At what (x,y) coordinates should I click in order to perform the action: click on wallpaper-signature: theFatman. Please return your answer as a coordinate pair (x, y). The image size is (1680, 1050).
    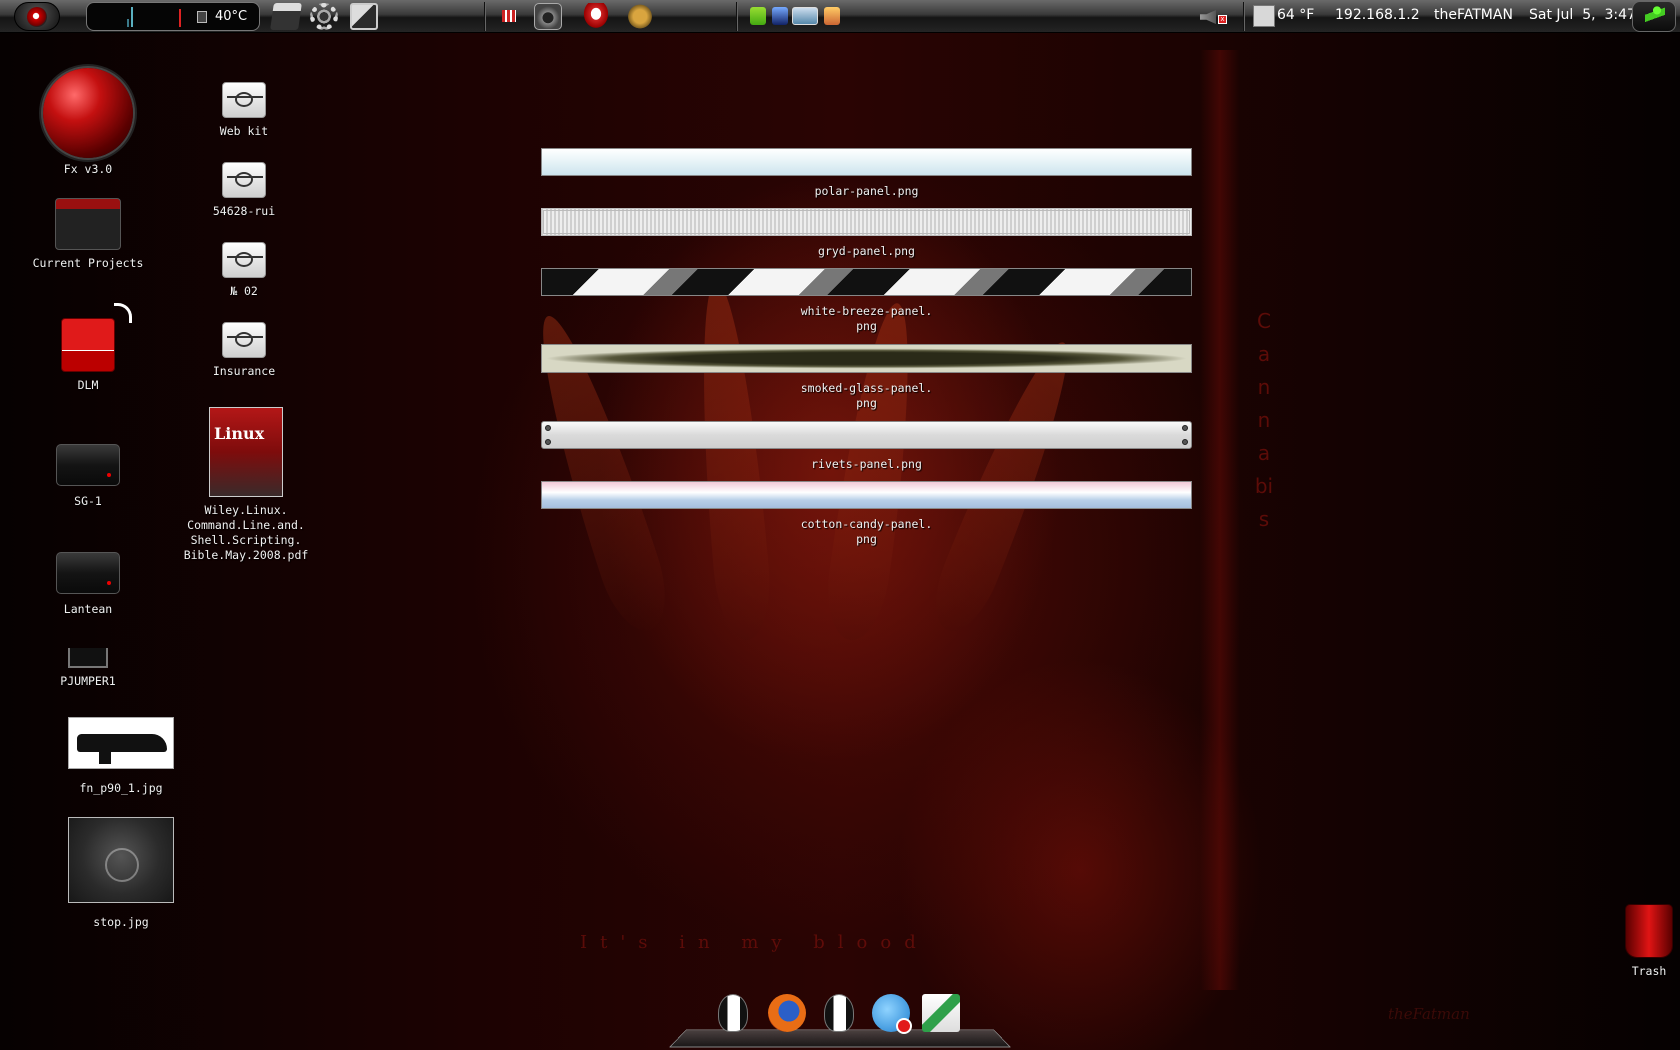
    Looking at the image, I should click on (1429, 1014).